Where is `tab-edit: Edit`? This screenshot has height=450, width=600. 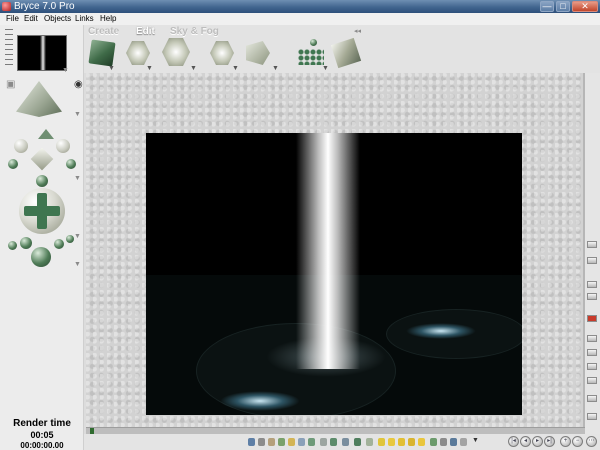 tab-edit: Edit is located at coordinates (145, 31).